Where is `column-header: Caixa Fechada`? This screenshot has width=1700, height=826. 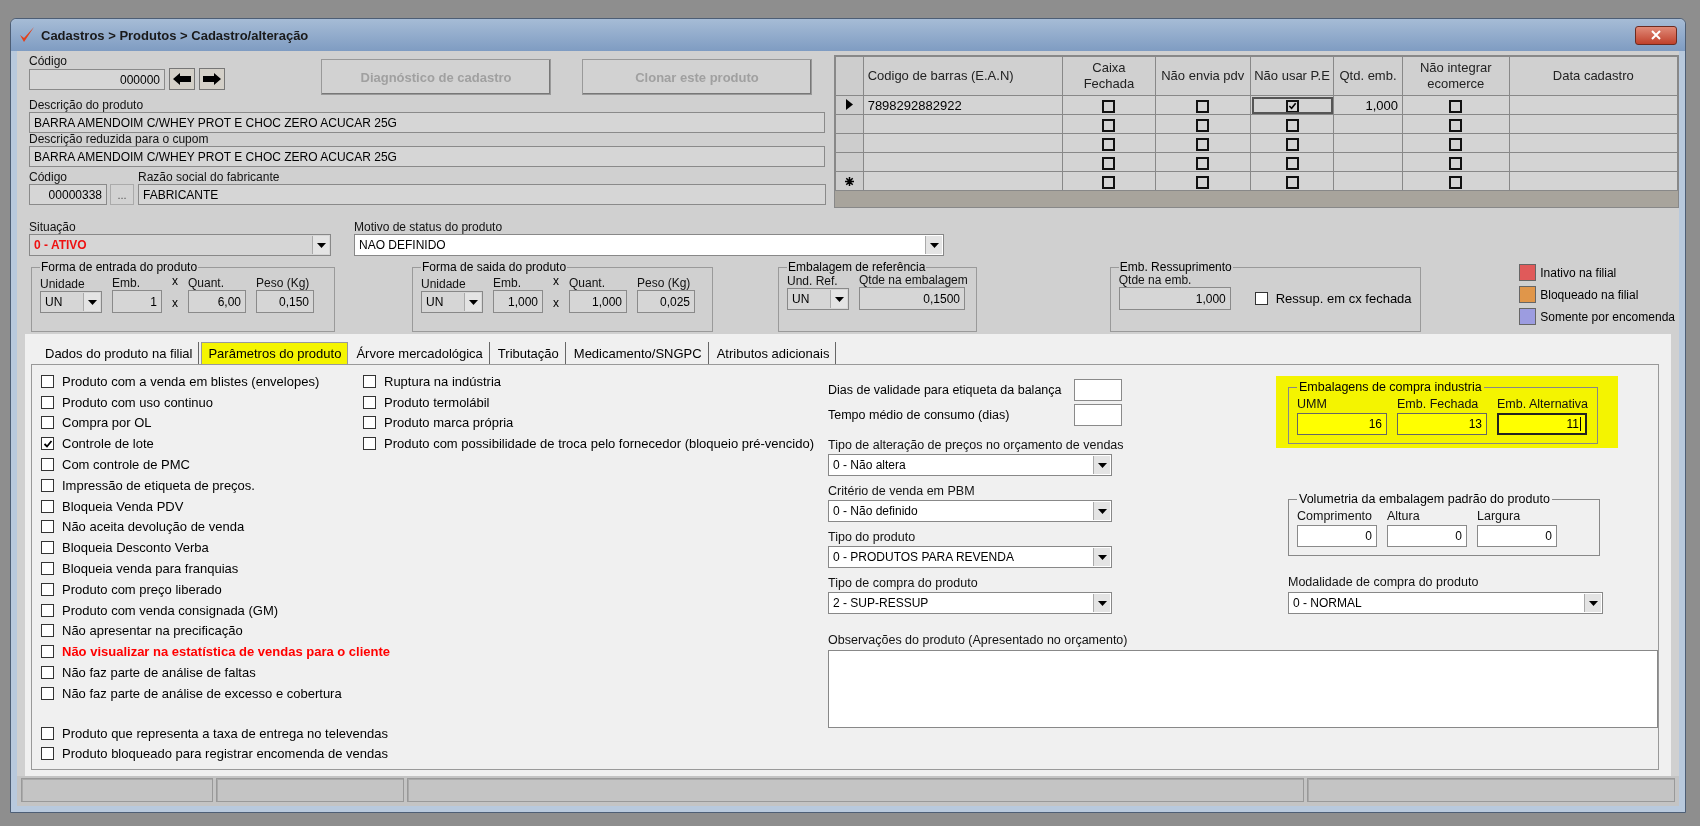
column-header: Caixa Fechada is located at coordinates (1109, 76).